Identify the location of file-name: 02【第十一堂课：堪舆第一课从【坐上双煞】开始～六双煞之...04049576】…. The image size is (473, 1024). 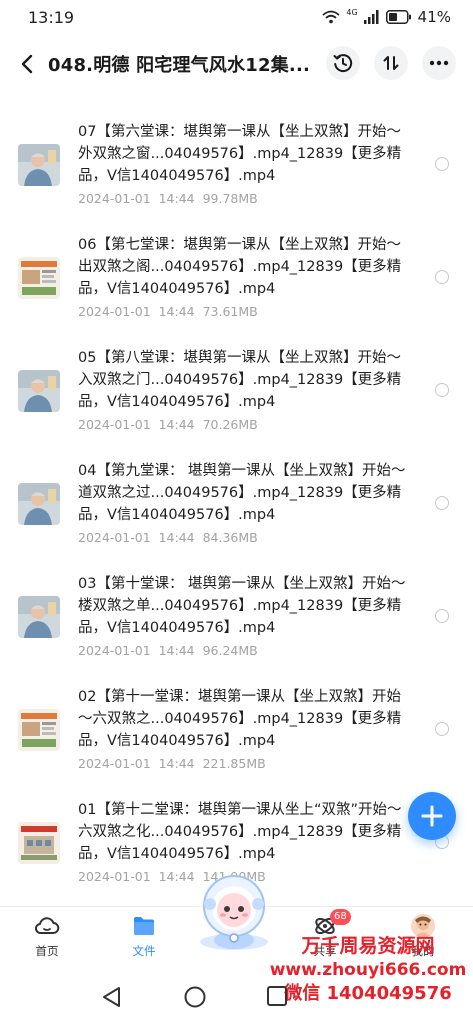
(240, 719).